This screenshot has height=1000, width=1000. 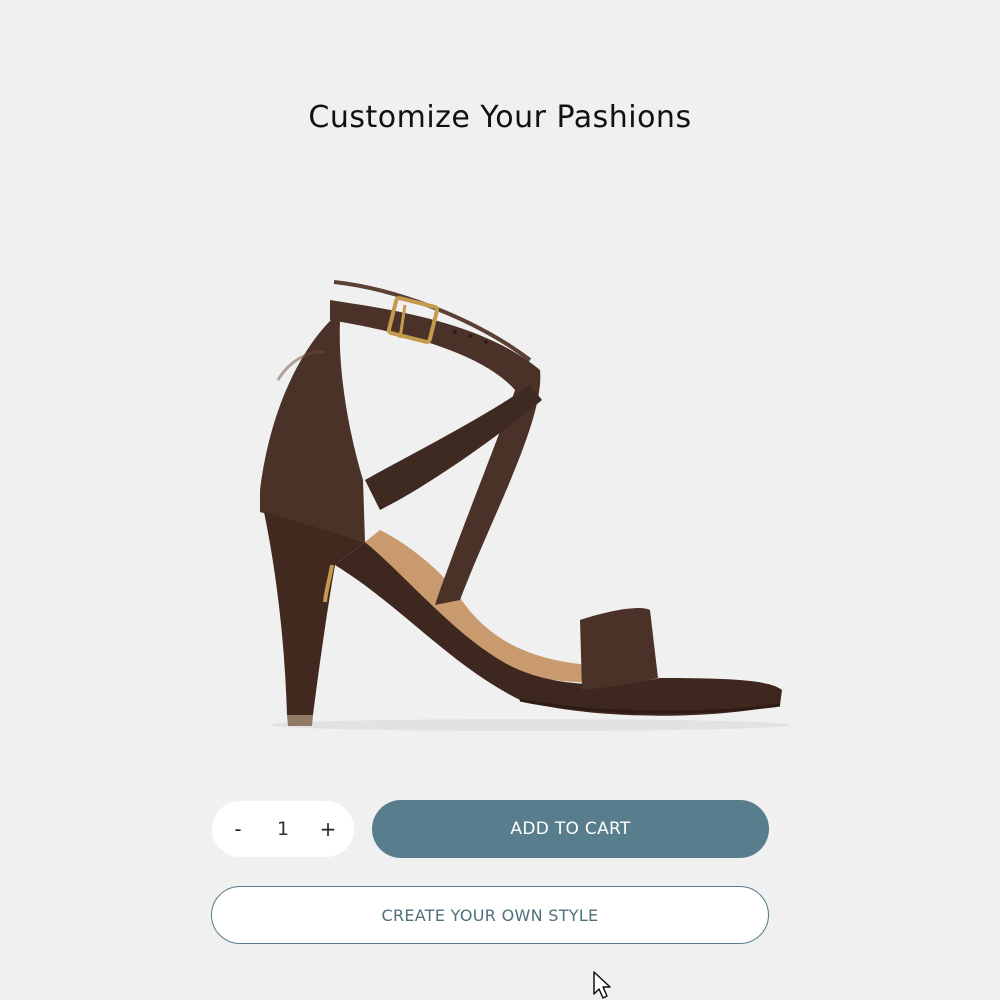 I want to click on page-title: Customize Your Pashions, so click(x=500, y=117).